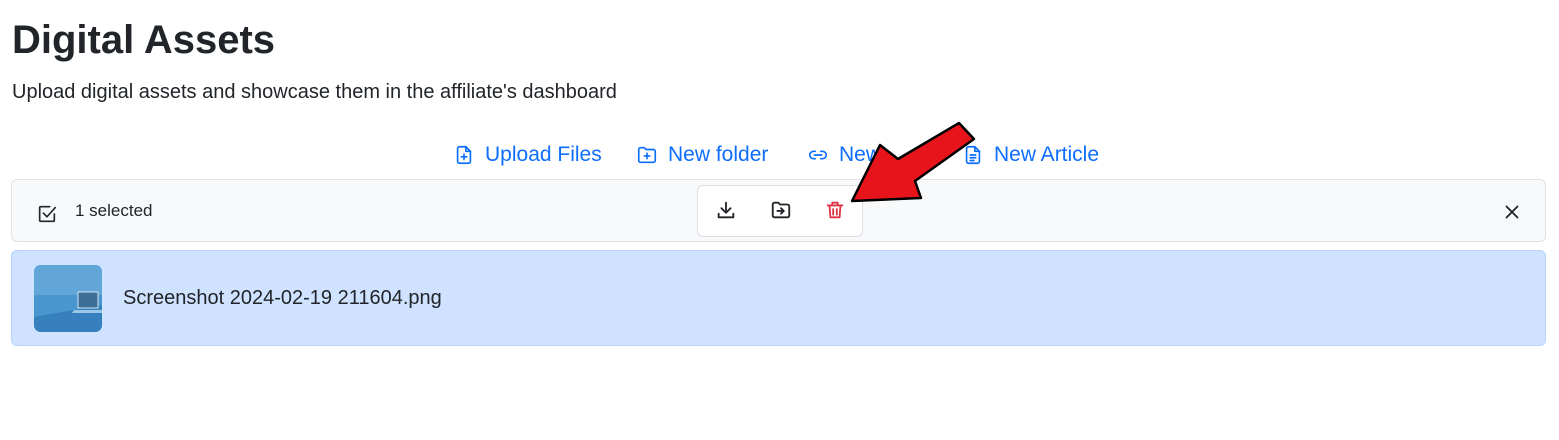 Image resolution: width=1559 pixels, height=440 pixels. I want to click on download-button, so click(726, 212).